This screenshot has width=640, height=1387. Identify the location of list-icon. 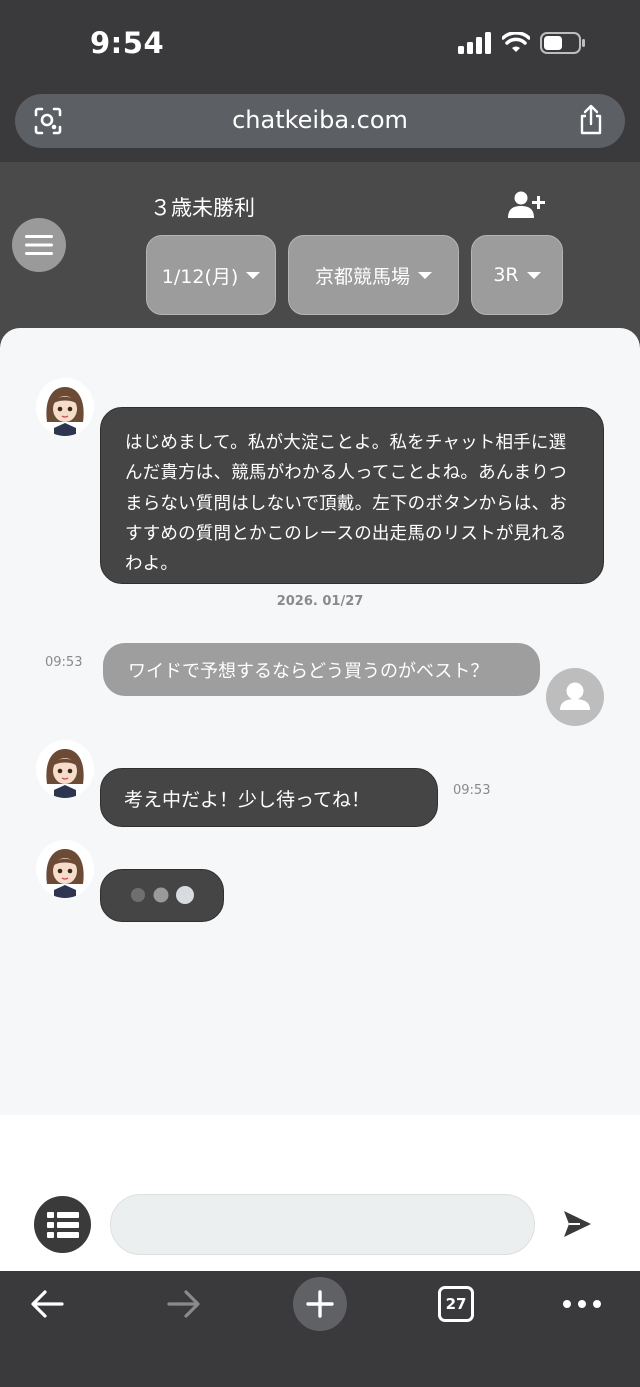
(62, 1224).